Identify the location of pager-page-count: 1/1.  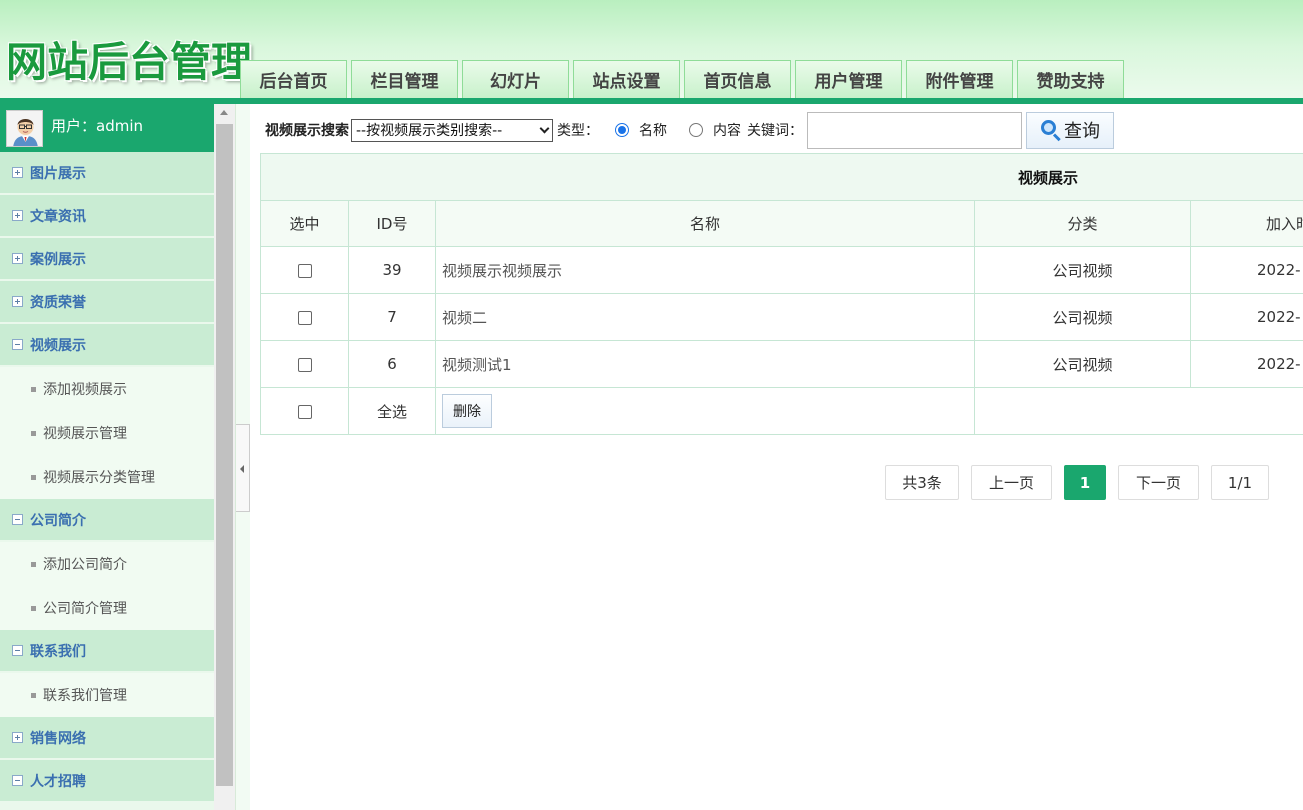
(1240, 482).